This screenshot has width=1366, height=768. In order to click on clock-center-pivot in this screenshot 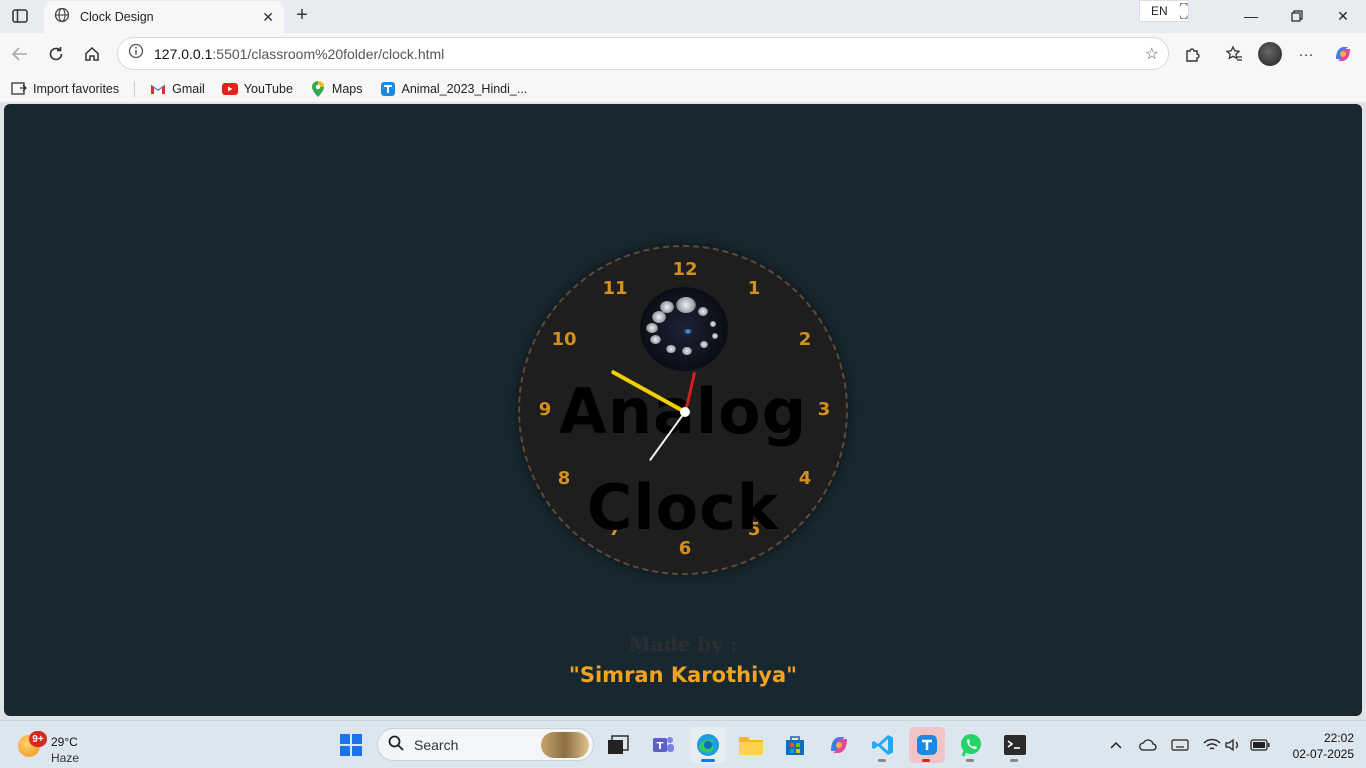, I will do `click(685, 412)`.